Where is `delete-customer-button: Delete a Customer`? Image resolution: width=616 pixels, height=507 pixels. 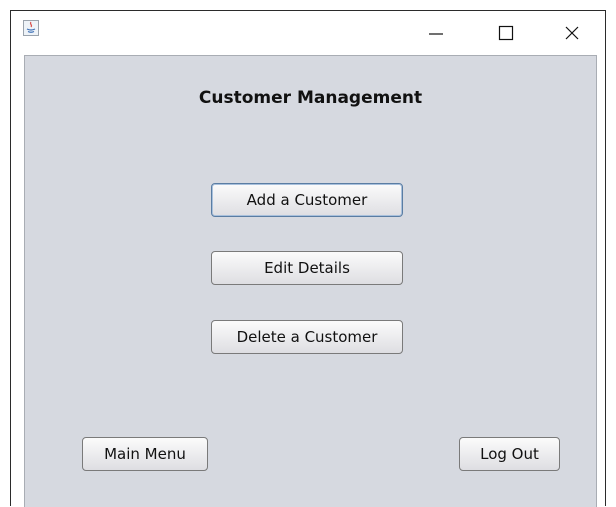 delete-customer-button: Delete a Customer is located at coordinates (307, 337).